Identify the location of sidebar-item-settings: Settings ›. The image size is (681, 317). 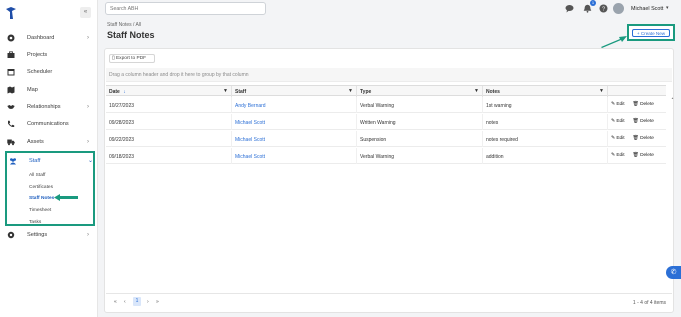
(49, 235).